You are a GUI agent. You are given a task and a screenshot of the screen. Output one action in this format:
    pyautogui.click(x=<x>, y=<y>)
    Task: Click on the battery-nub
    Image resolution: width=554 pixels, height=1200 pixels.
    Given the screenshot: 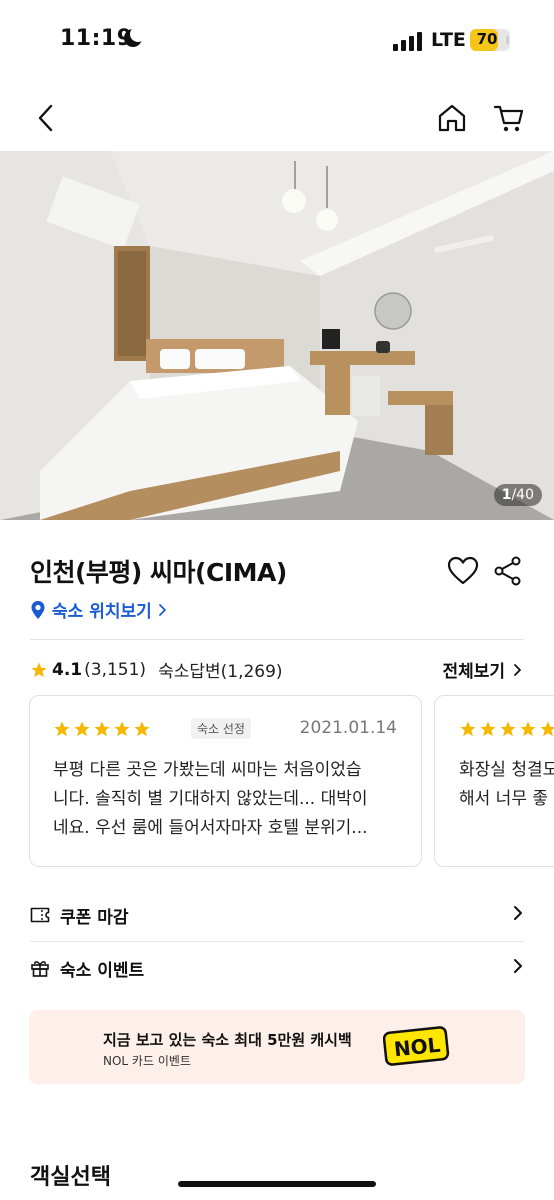 What is the action you would take?
    pyautogui.click(x=507, y=40)
    